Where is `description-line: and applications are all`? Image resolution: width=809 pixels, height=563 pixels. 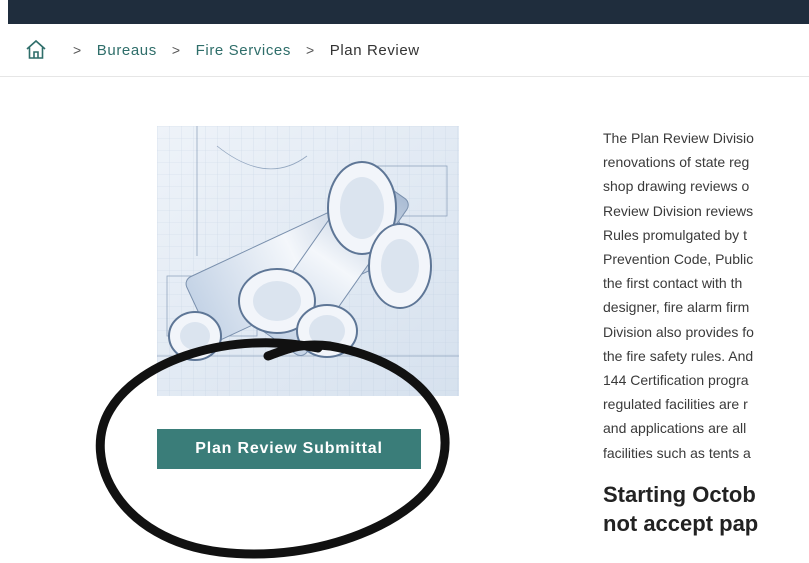
description-line: and applications are all is located at coordinates (675, 428).